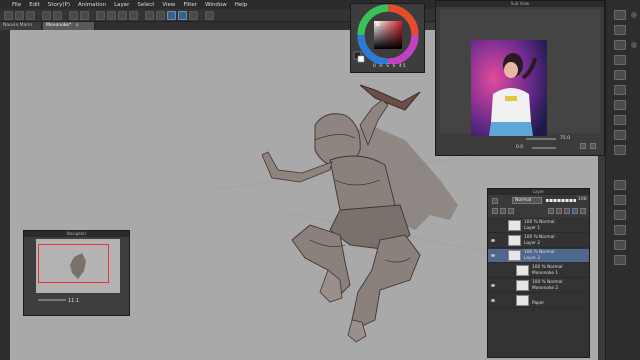 Image resolution: width=640 pixels, height=360 pixels. What do you see at coordinates (46, 15) in the screenshot?
I see `undo-button` at bounding box center [46, 15].